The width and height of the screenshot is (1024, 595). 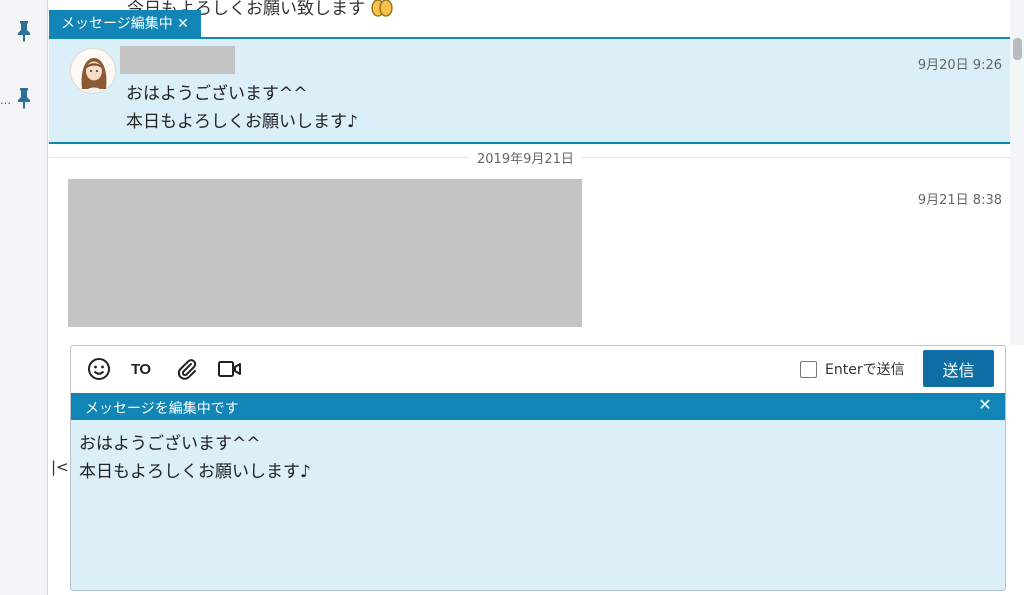 I want to click on video-call-icon, so click(x=230, y=369).